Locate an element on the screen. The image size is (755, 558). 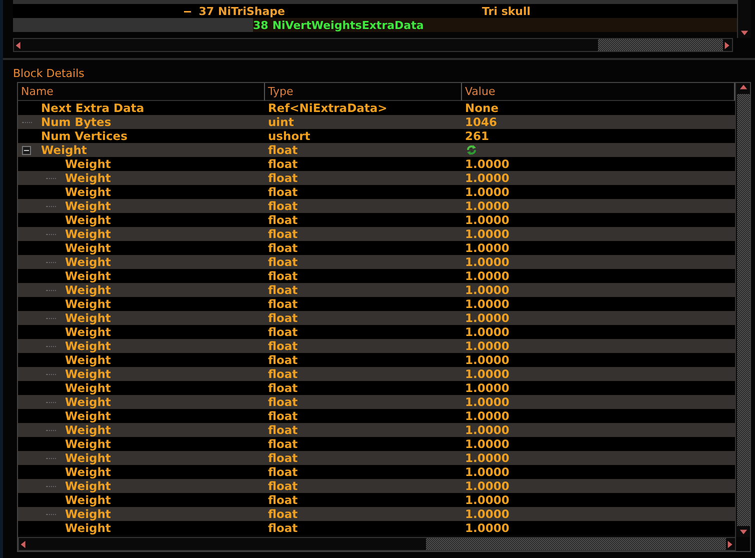
vertical-scrollbar is located at coordinates (742, 310).